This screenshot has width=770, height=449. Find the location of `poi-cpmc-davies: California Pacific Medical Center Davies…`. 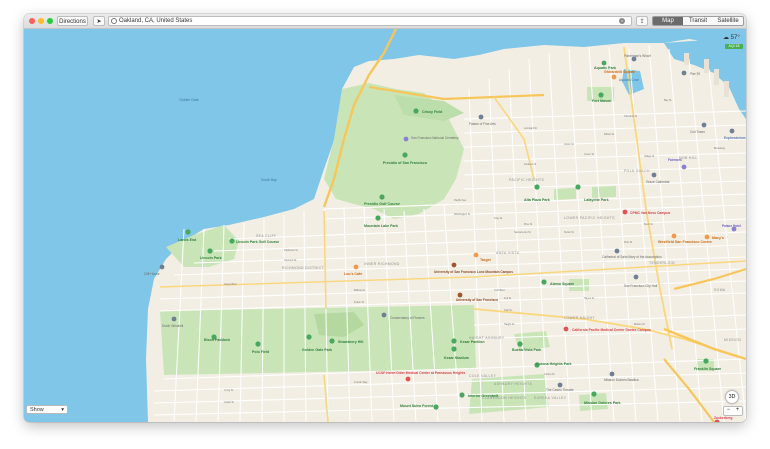

poi-cpmc-davies: California Pacific Medical Center Davies… is located at coordinates (611, 330).